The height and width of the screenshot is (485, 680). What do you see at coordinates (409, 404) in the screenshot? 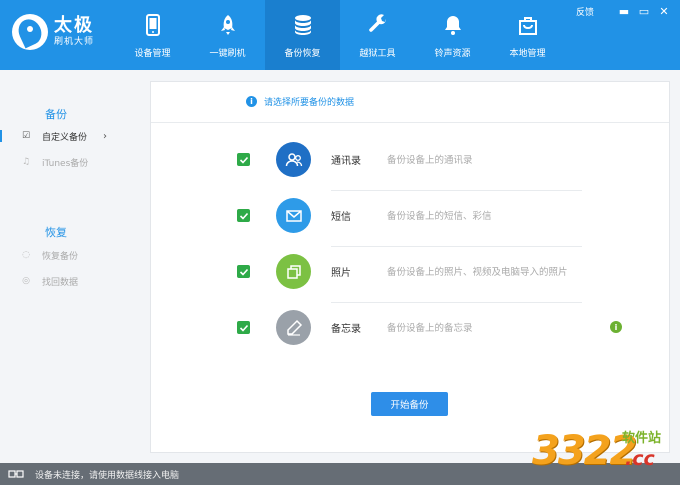
I see `start-backup-button: 开始备份` at bounding box center [409, 404].